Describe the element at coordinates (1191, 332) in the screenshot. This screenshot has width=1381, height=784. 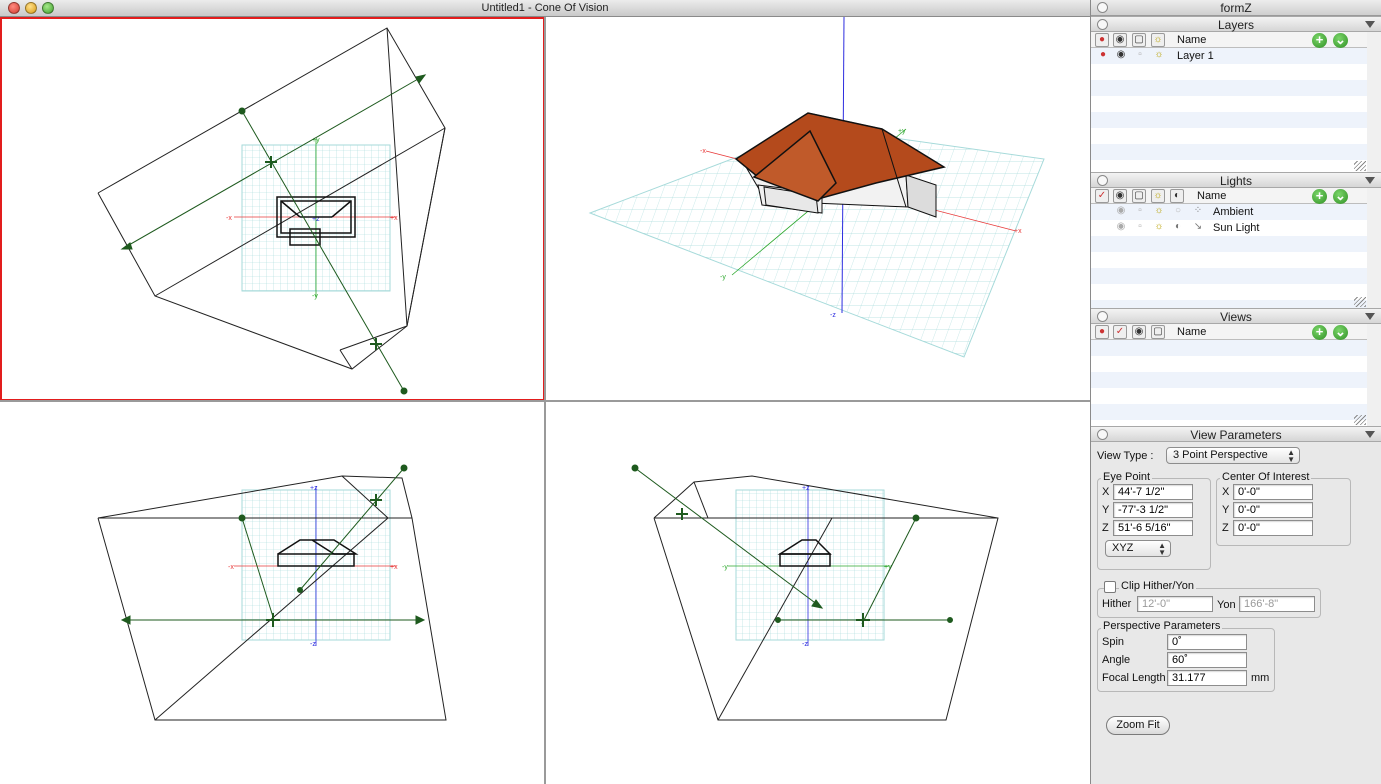
I see `views-name-column: Name` at that location.